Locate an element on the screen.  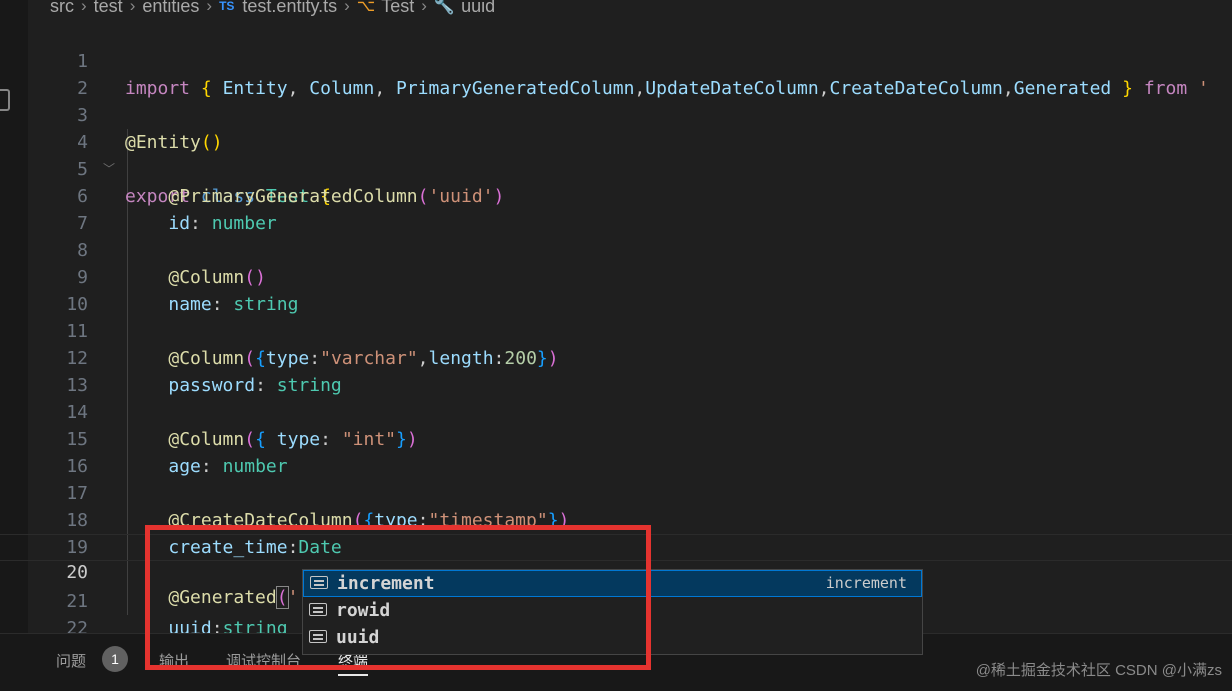
code-line: 8 @Column() is located at coordinates (616, 249).